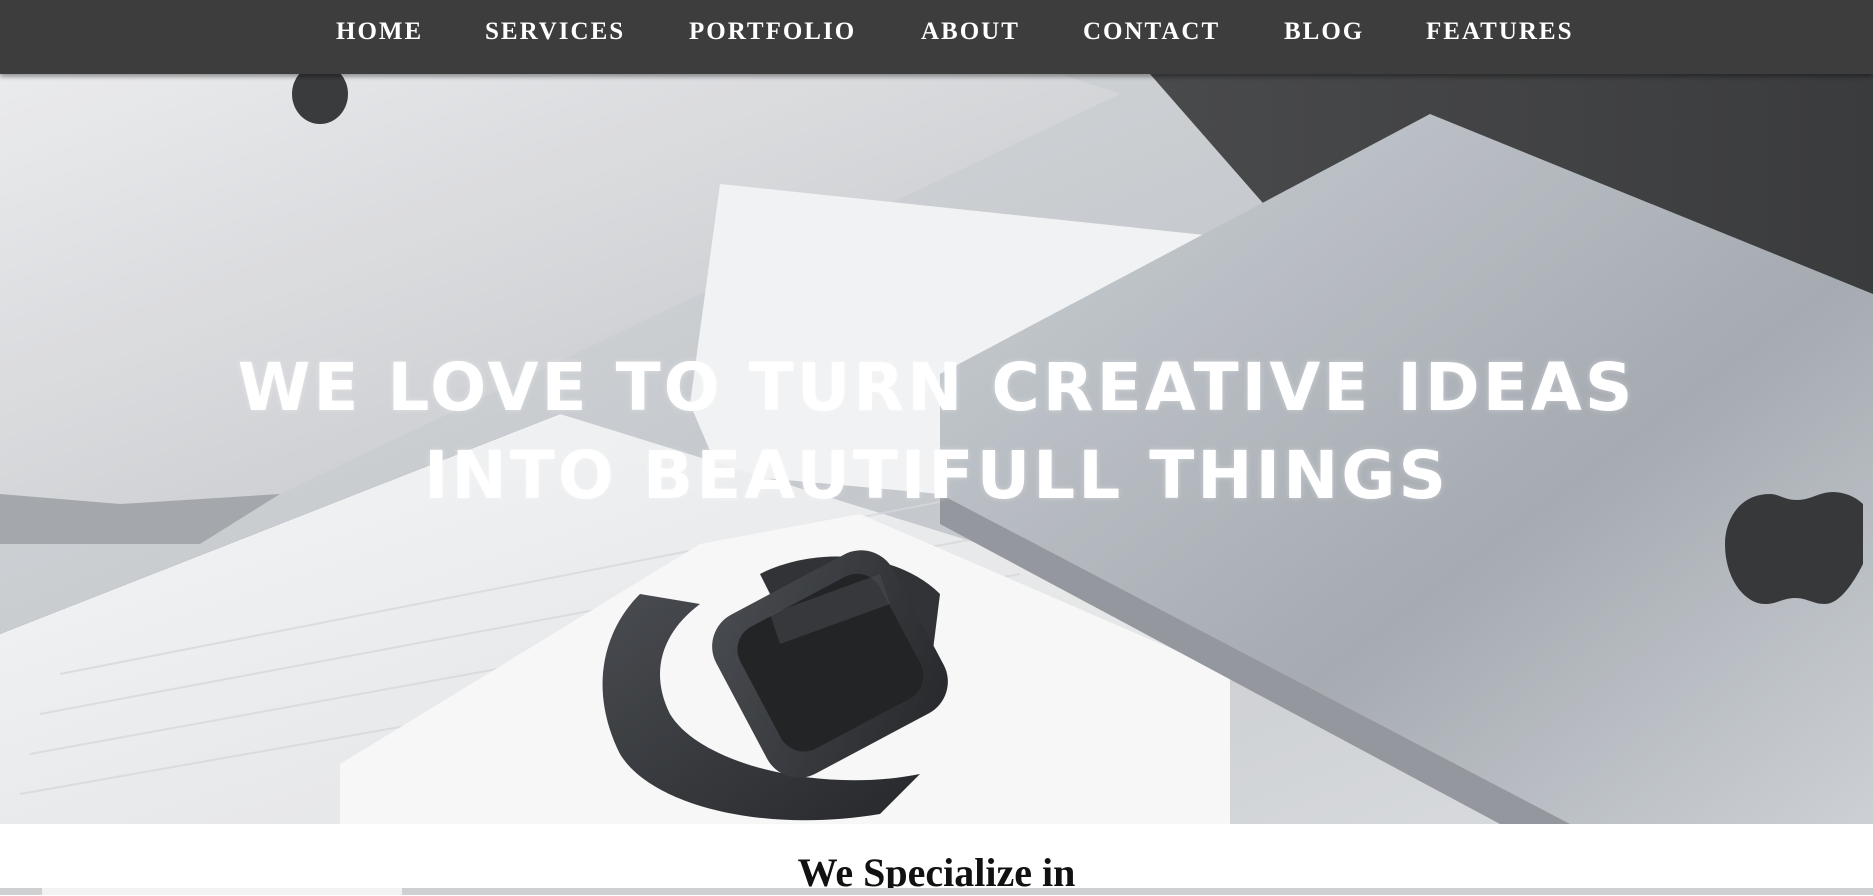 The width and height of the screenshot is (1873, 896). Describe the element at coordinates (936, 387) in the screenshot. I see `hero-headline-line-1: WE LOVE TO TURN CREATIVE IDEAS` at that location.